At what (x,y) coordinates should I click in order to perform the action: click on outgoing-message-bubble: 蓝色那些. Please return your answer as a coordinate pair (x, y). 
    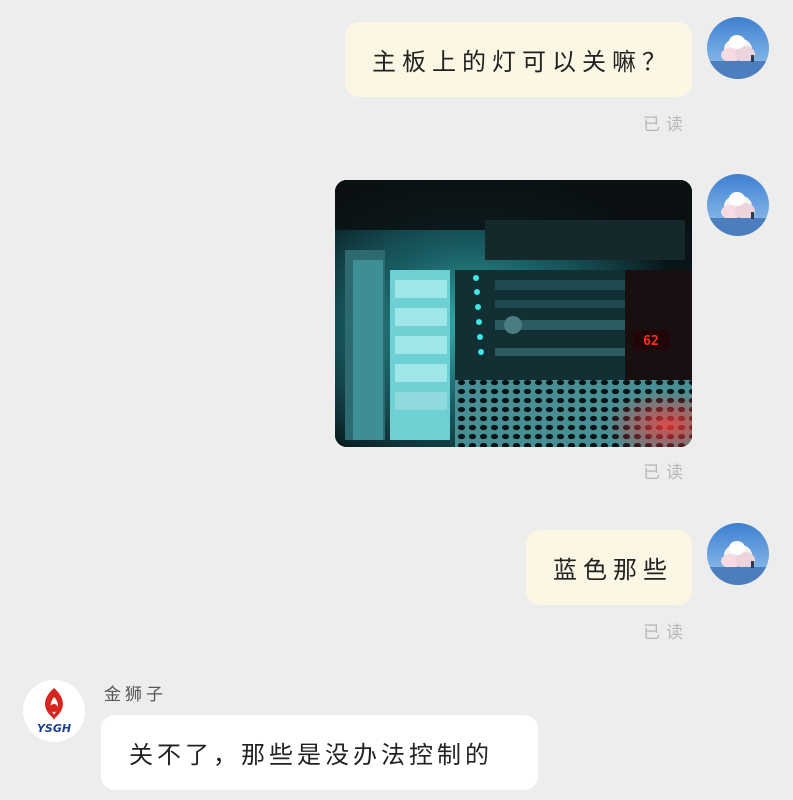
    Looking at the image, I should click on (609, 567).